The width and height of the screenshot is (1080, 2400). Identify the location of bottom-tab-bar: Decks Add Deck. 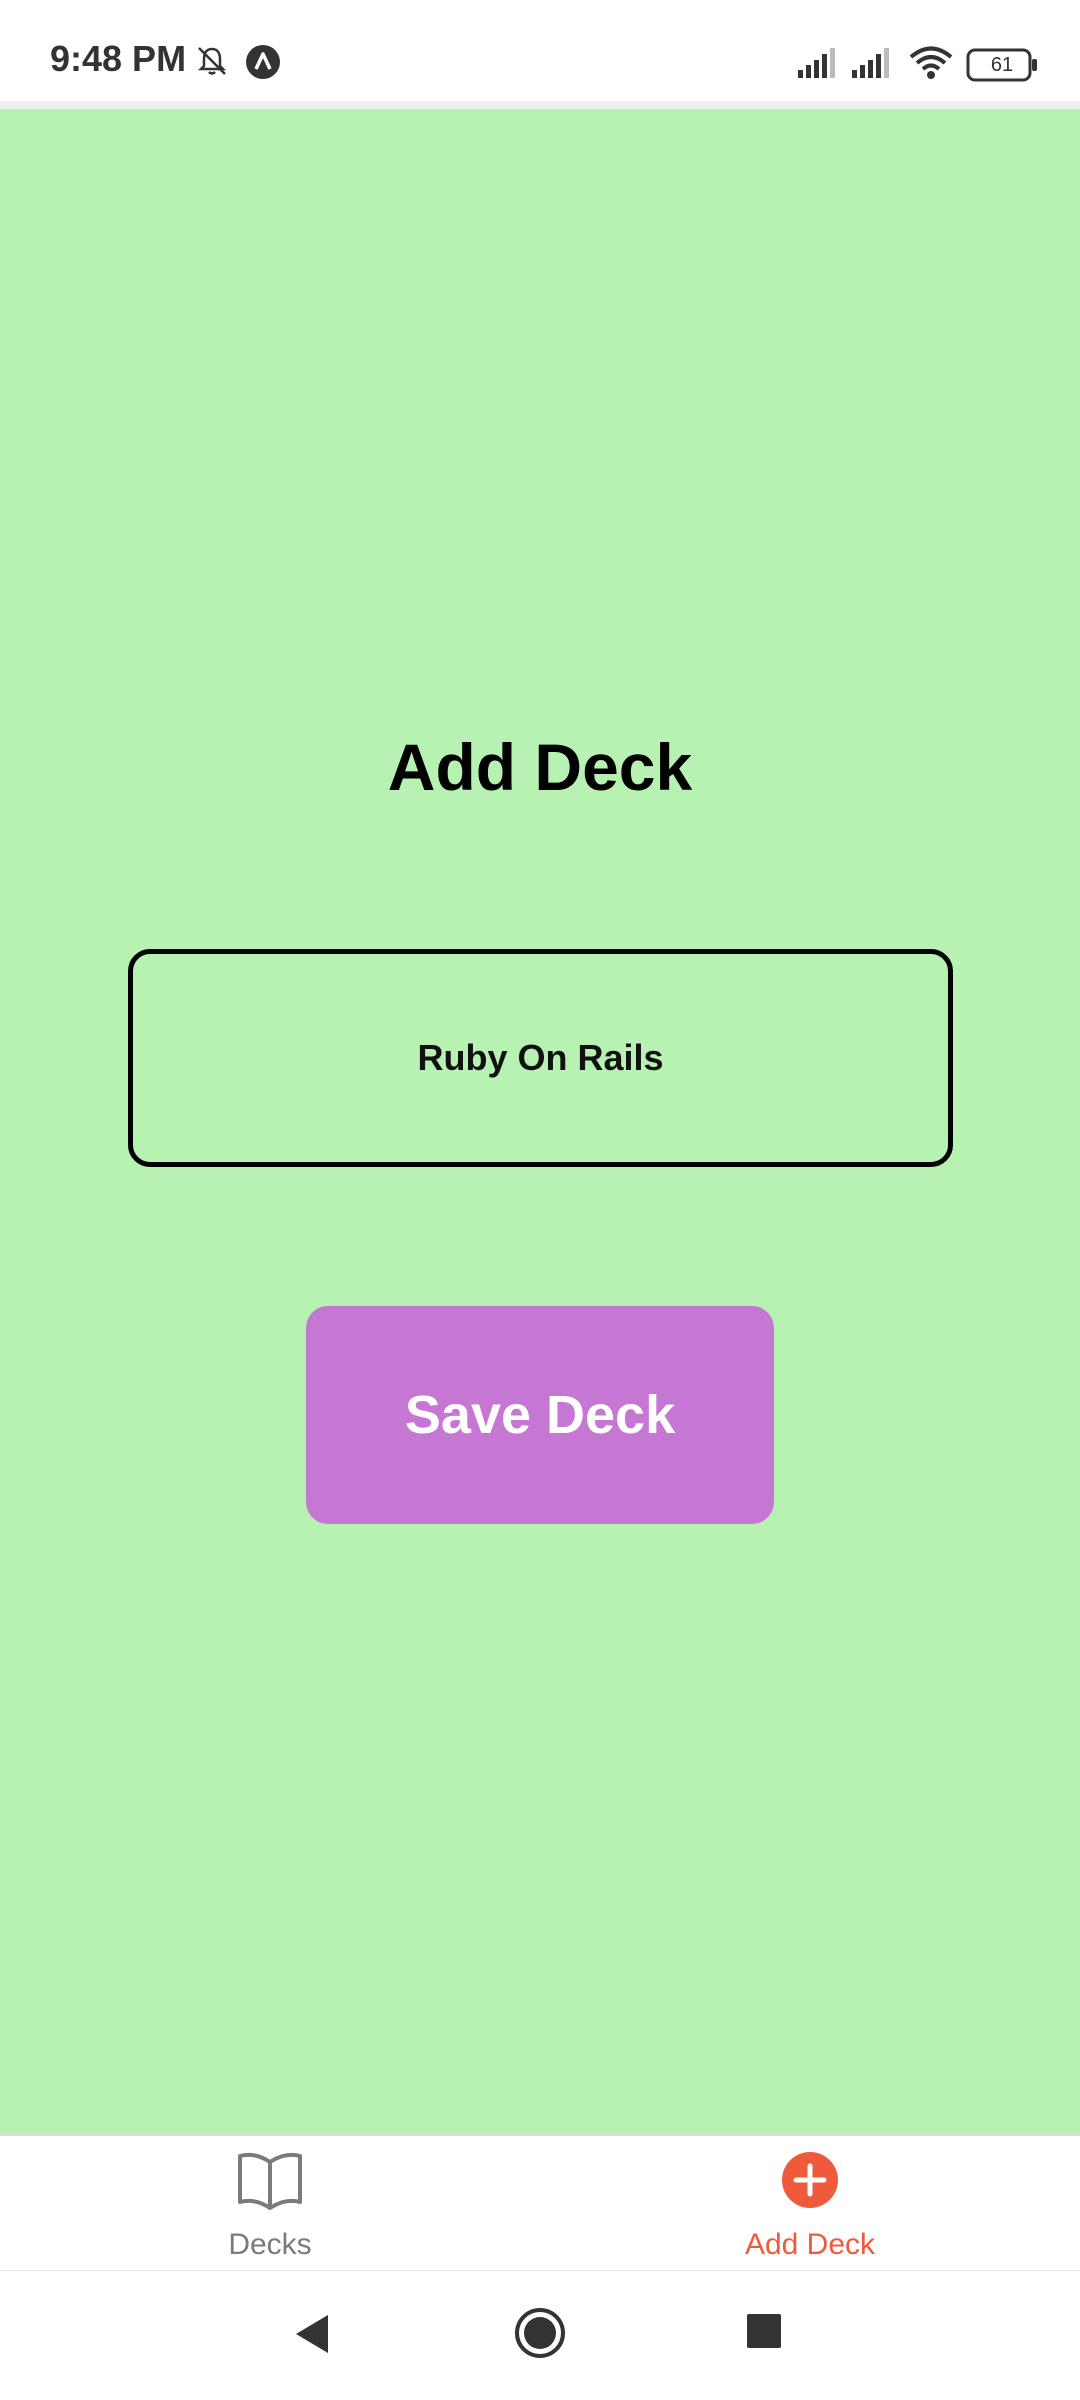
(540, 2202).